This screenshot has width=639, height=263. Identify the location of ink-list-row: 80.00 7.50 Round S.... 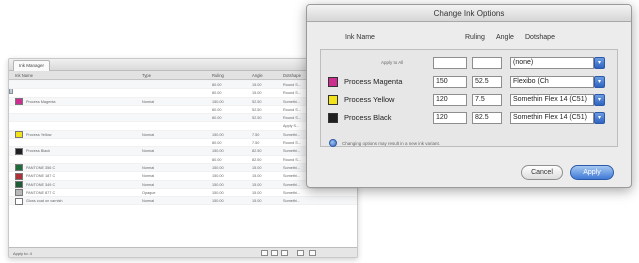
(183, 143).